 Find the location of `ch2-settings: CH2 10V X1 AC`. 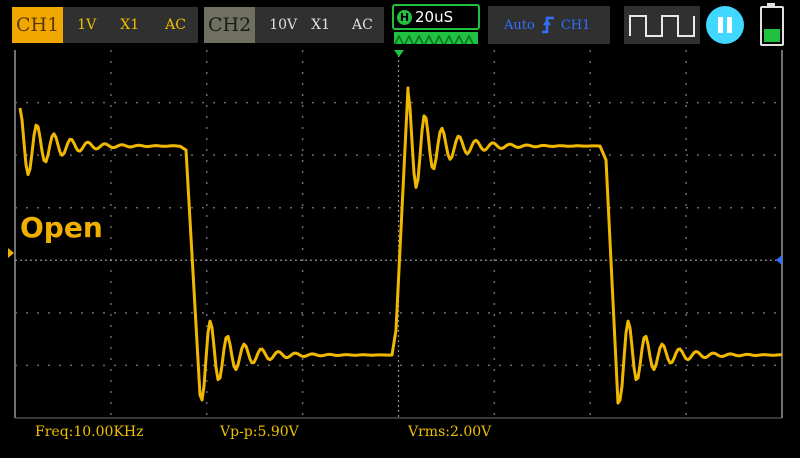

ch2-settings: CH2 10V X1 AC is located at coordinates (294, 25).